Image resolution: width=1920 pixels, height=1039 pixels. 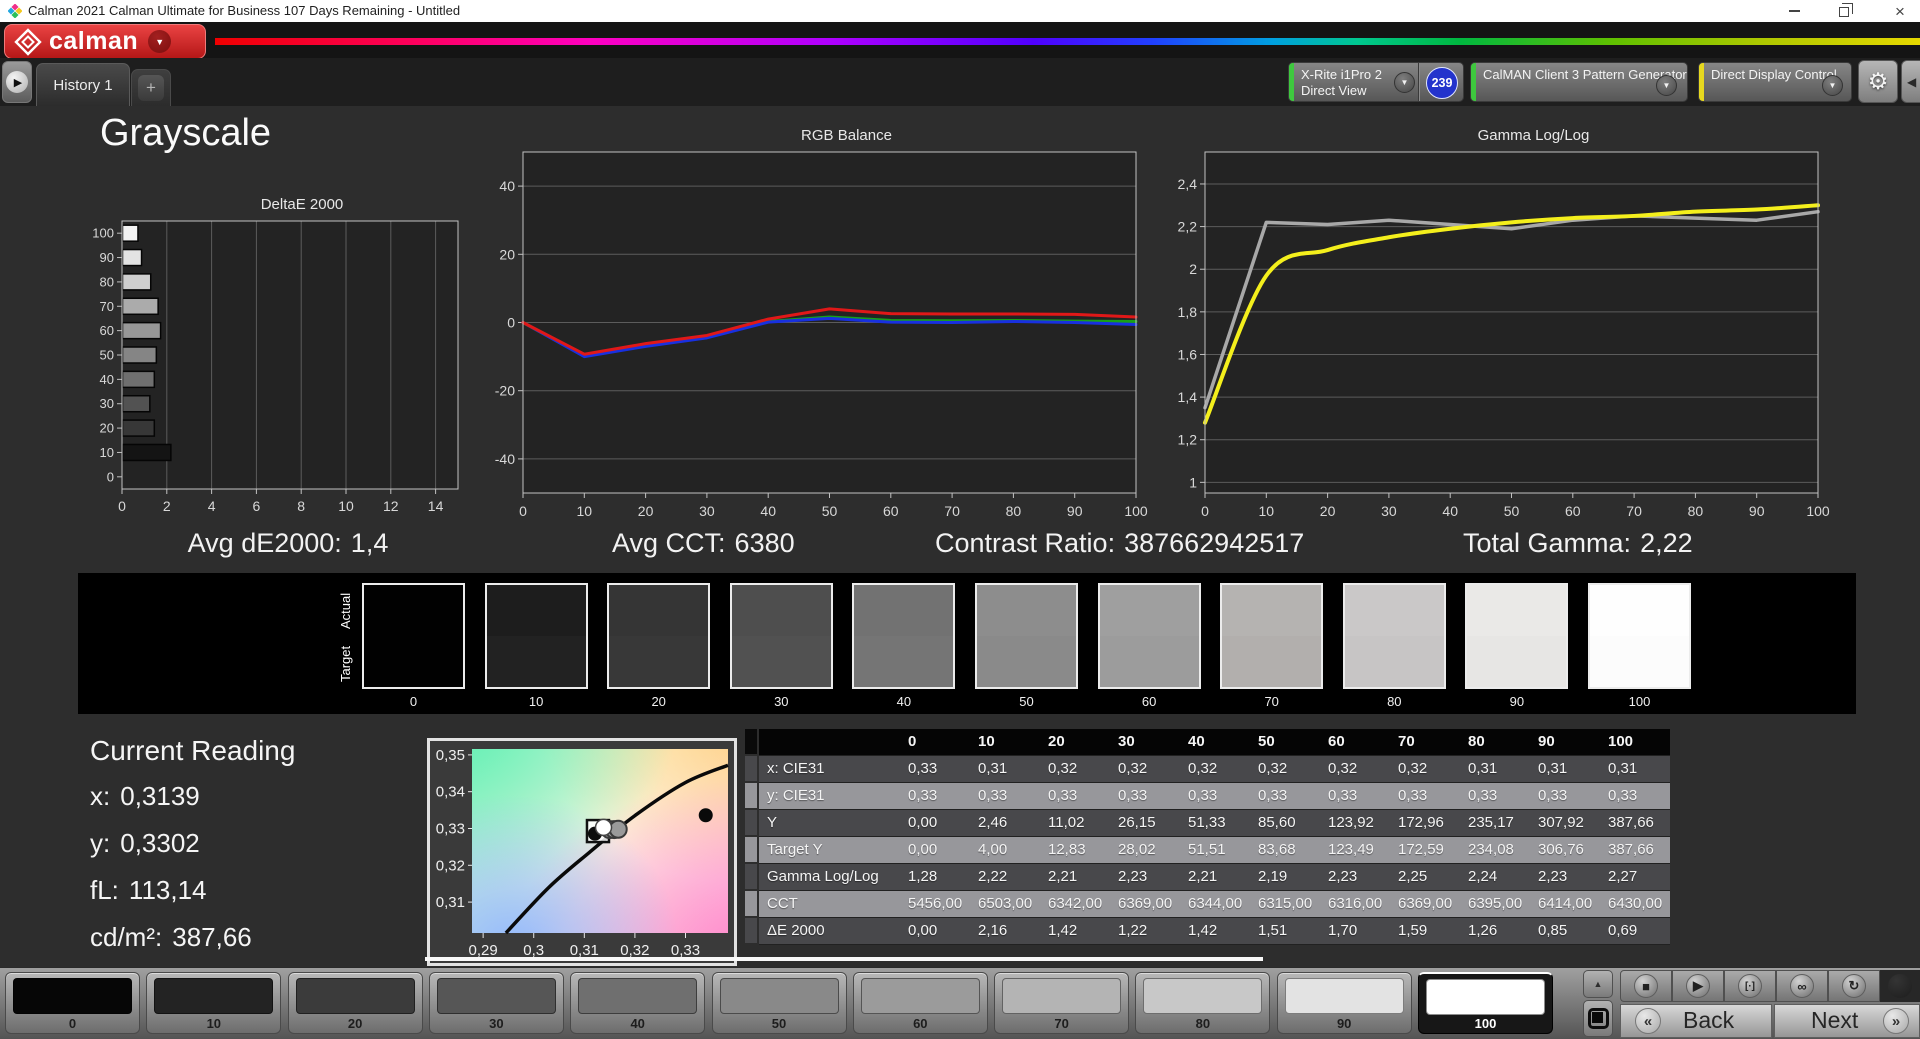 What do you see at coordinates (781, 701) in the screenshot?
I see `swatch-label: 30` at bounding box center [781, 701].